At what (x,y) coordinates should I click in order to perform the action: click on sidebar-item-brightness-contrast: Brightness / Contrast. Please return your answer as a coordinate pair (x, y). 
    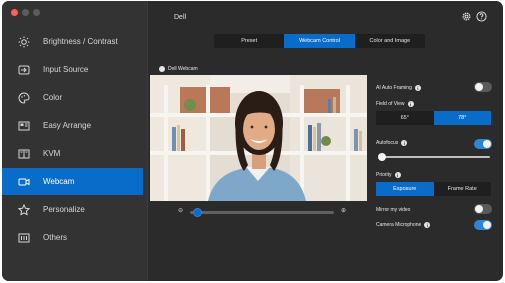
    Looking at the image, I should click on (72, 41).